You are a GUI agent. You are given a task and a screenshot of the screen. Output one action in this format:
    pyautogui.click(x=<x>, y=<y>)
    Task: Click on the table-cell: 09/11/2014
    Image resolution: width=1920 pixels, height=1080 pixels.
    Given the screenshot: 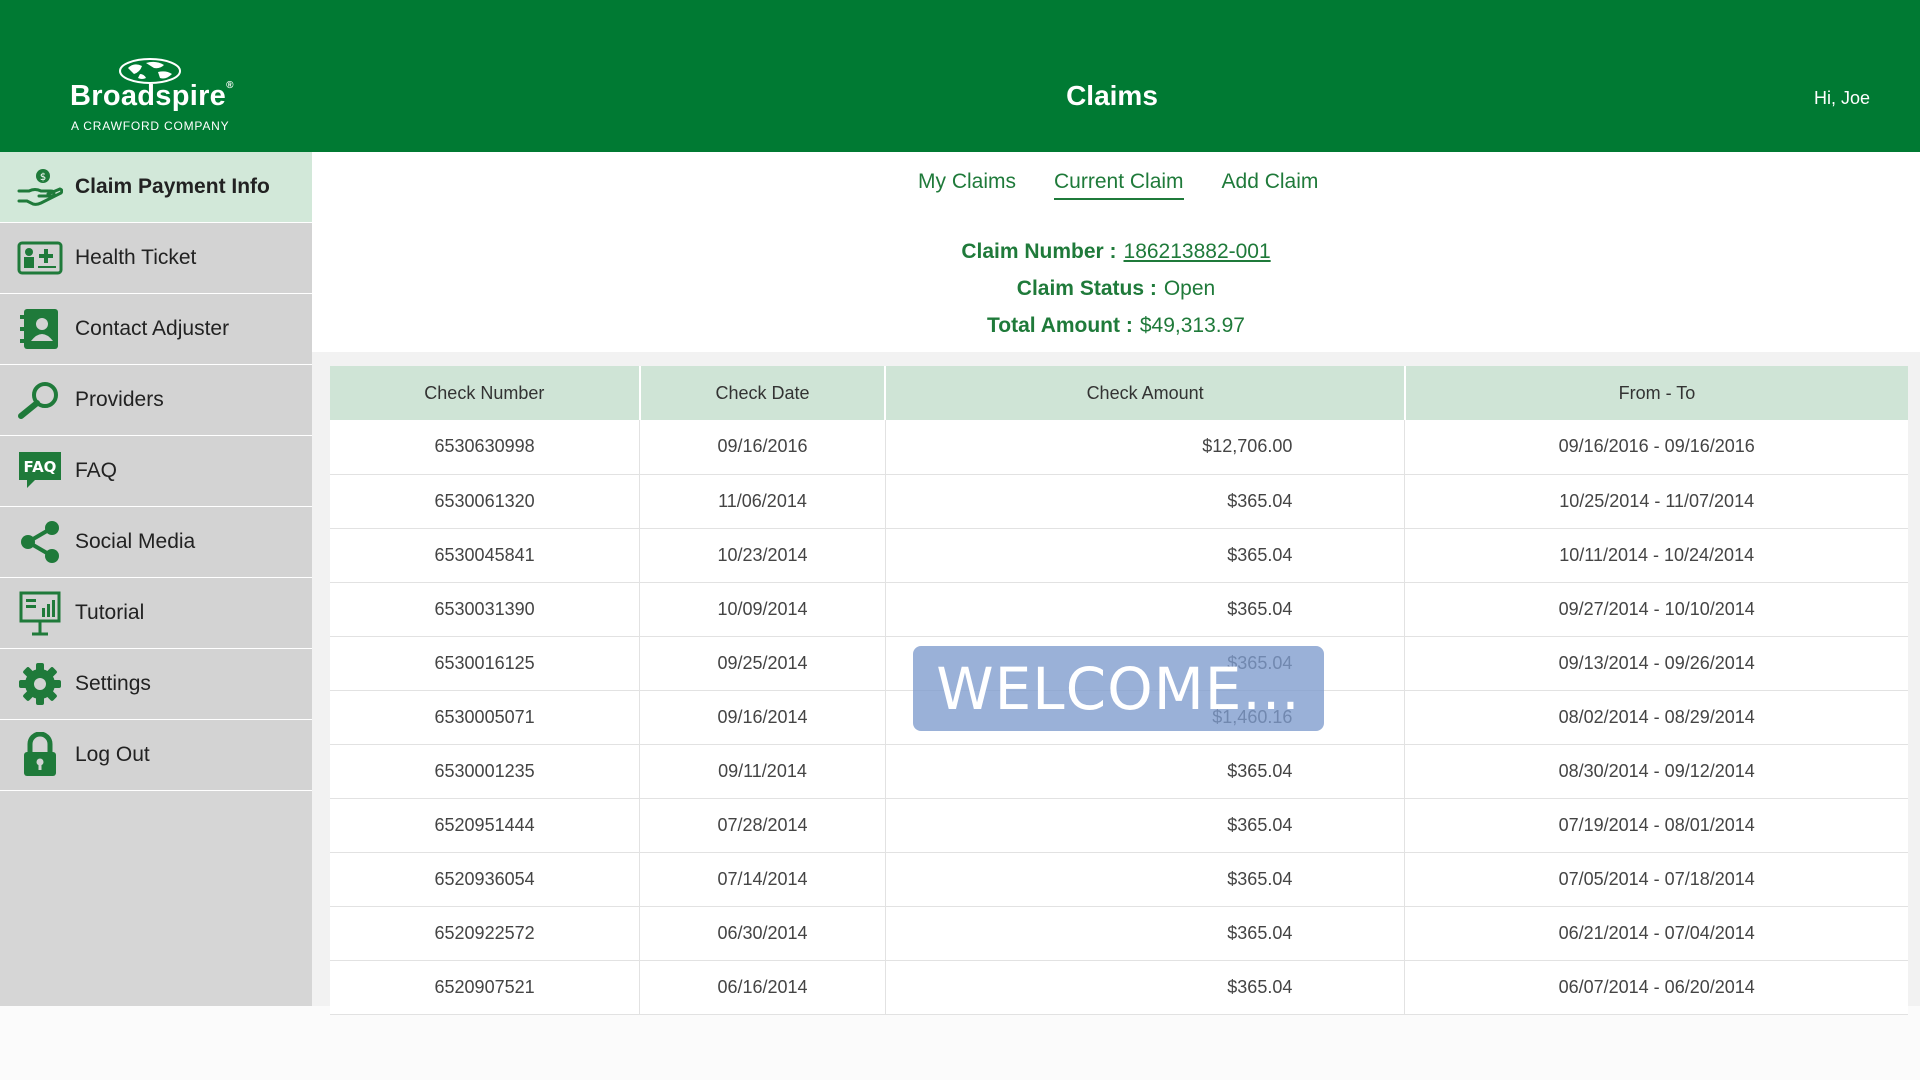 What is the action you would take?
    pyautogui.click(x=762, y=771)
    